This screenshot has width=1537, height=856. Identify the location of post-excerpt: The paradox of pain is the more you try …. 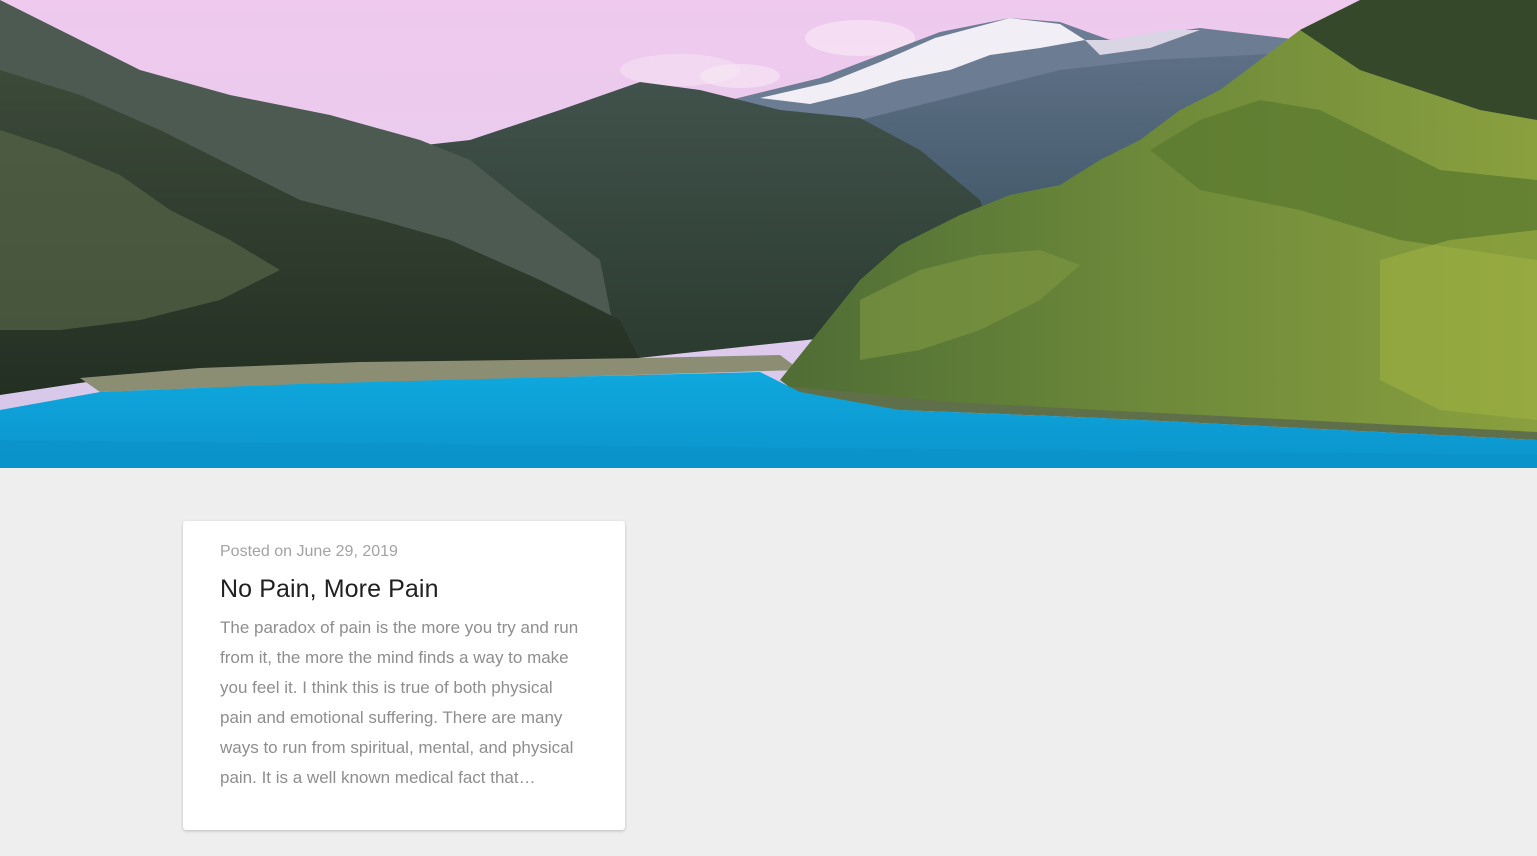
(399, 702).